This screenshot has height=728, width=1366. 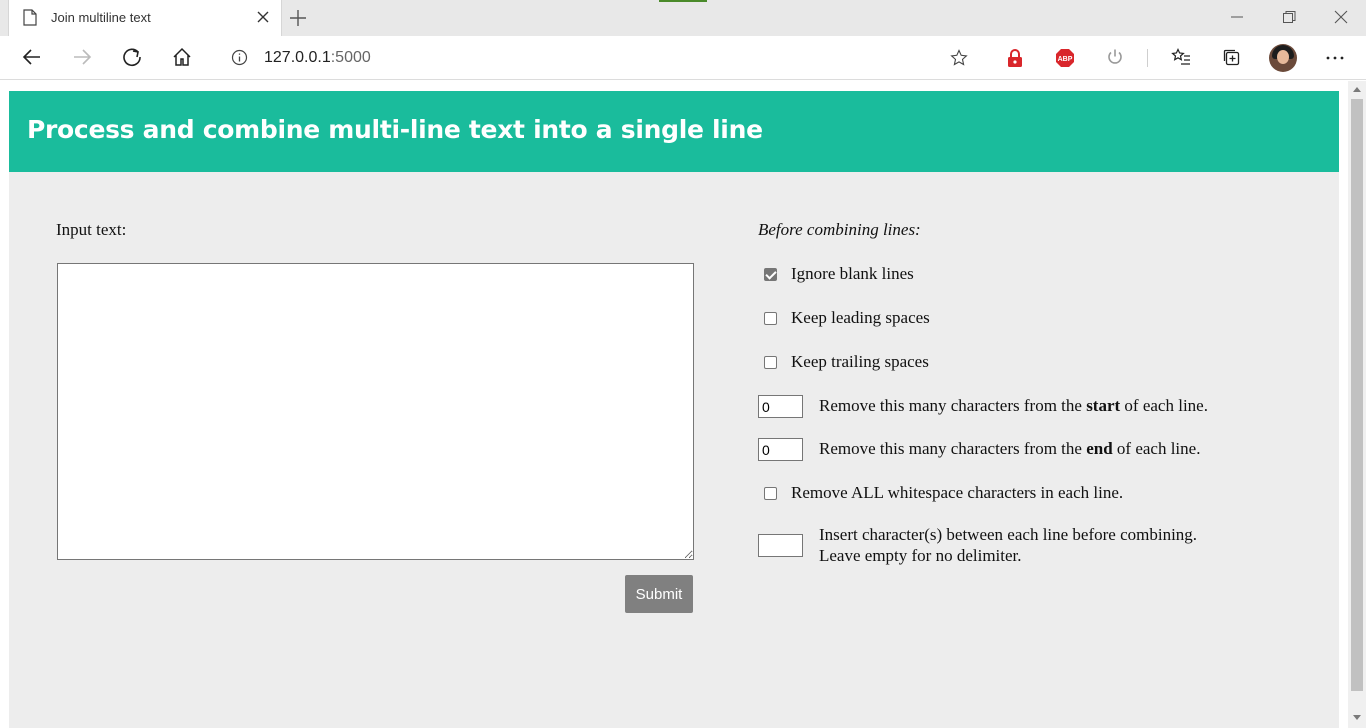 I want to click on input-label: Input text:, so click(x=91, y=229).